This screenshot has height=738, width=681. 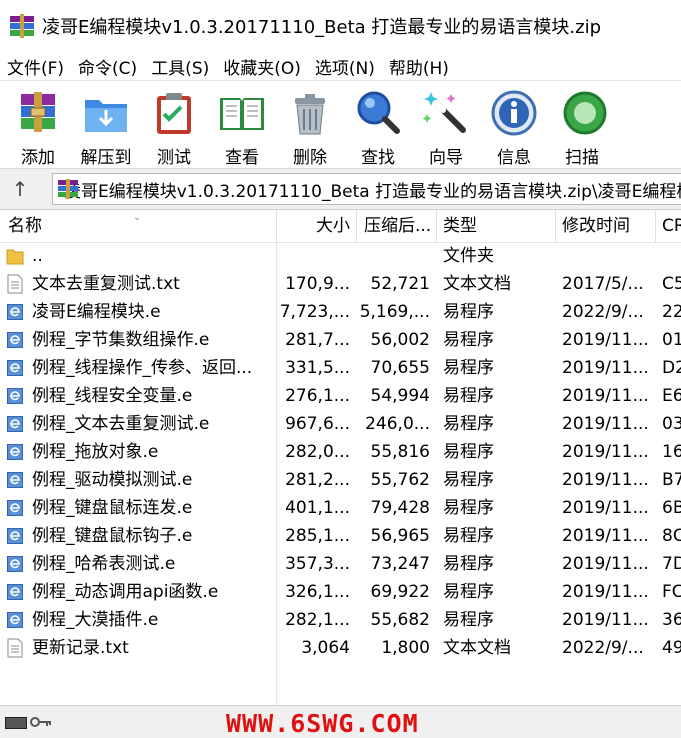 What do you see at coordinates (671, 508) in the screenshot?
I see `file-crc: 6B` at bounding box center [671, 508].